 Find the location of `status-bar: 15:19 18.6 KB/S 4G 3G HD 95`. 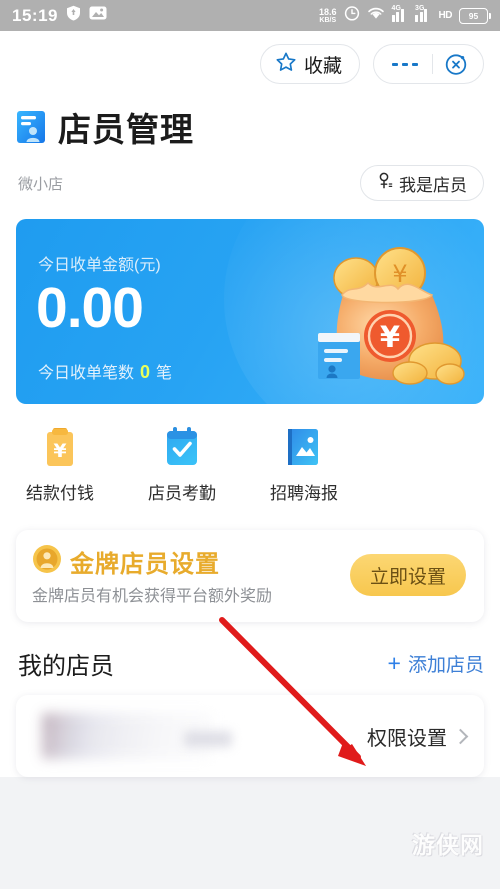

status-bar: 15:19 18.6 KB/S 4G 3G HD 95 is located at coordinates (250, 15).